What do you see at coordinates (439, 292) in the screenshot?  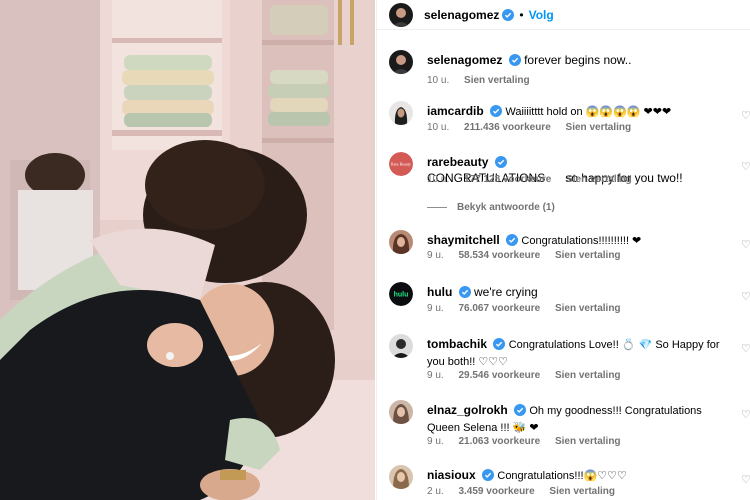 I see `commenter-username: hulu` at bounding box center [439, 292].